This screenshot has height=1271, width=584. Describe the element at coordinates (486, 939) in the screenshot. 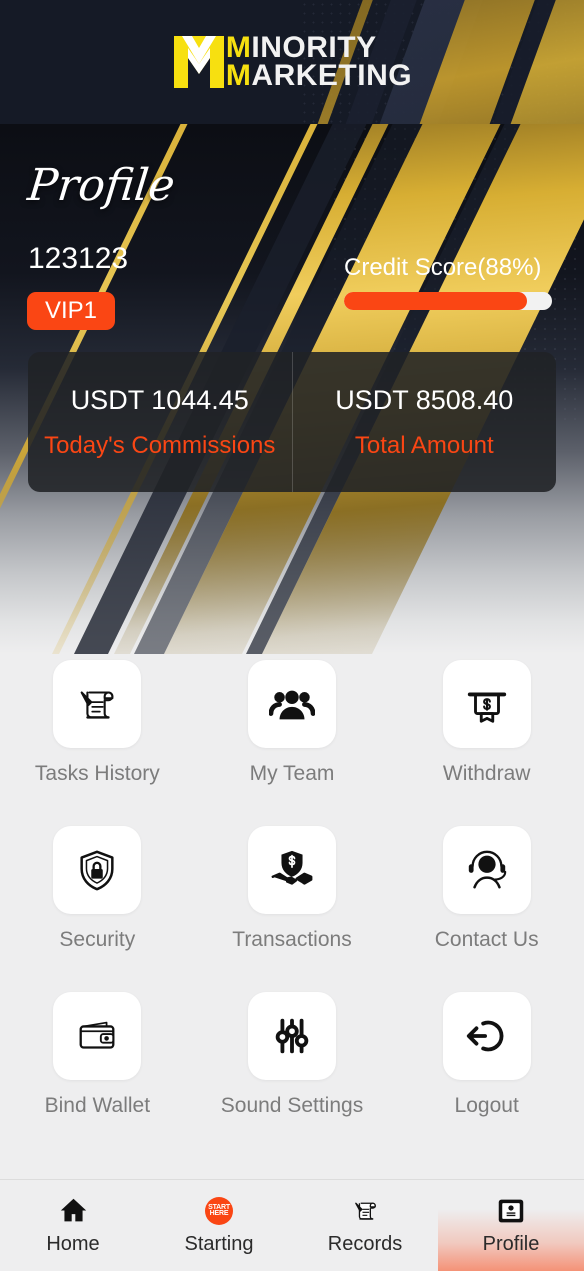

I see `menu-item-label: Contact Us` at that location.